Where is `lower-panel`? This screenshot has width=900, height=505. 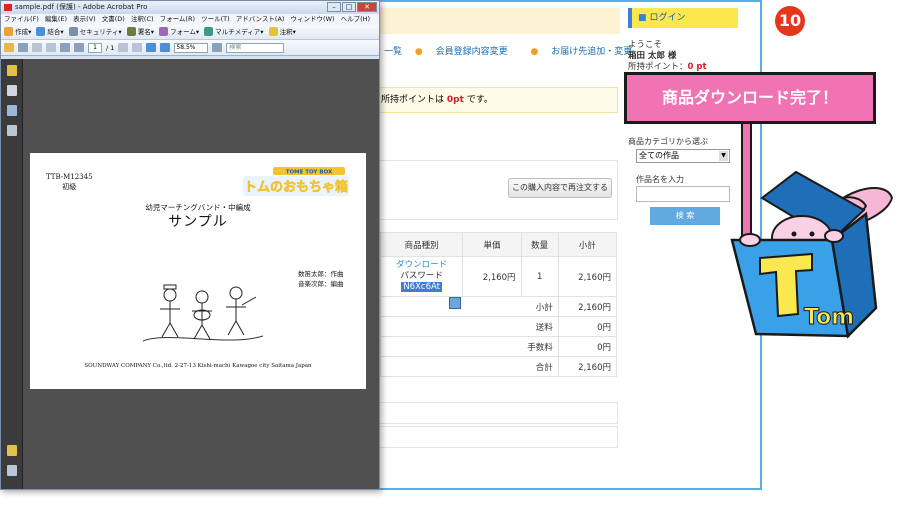 lower-panel is located at coordinates (496, 437).